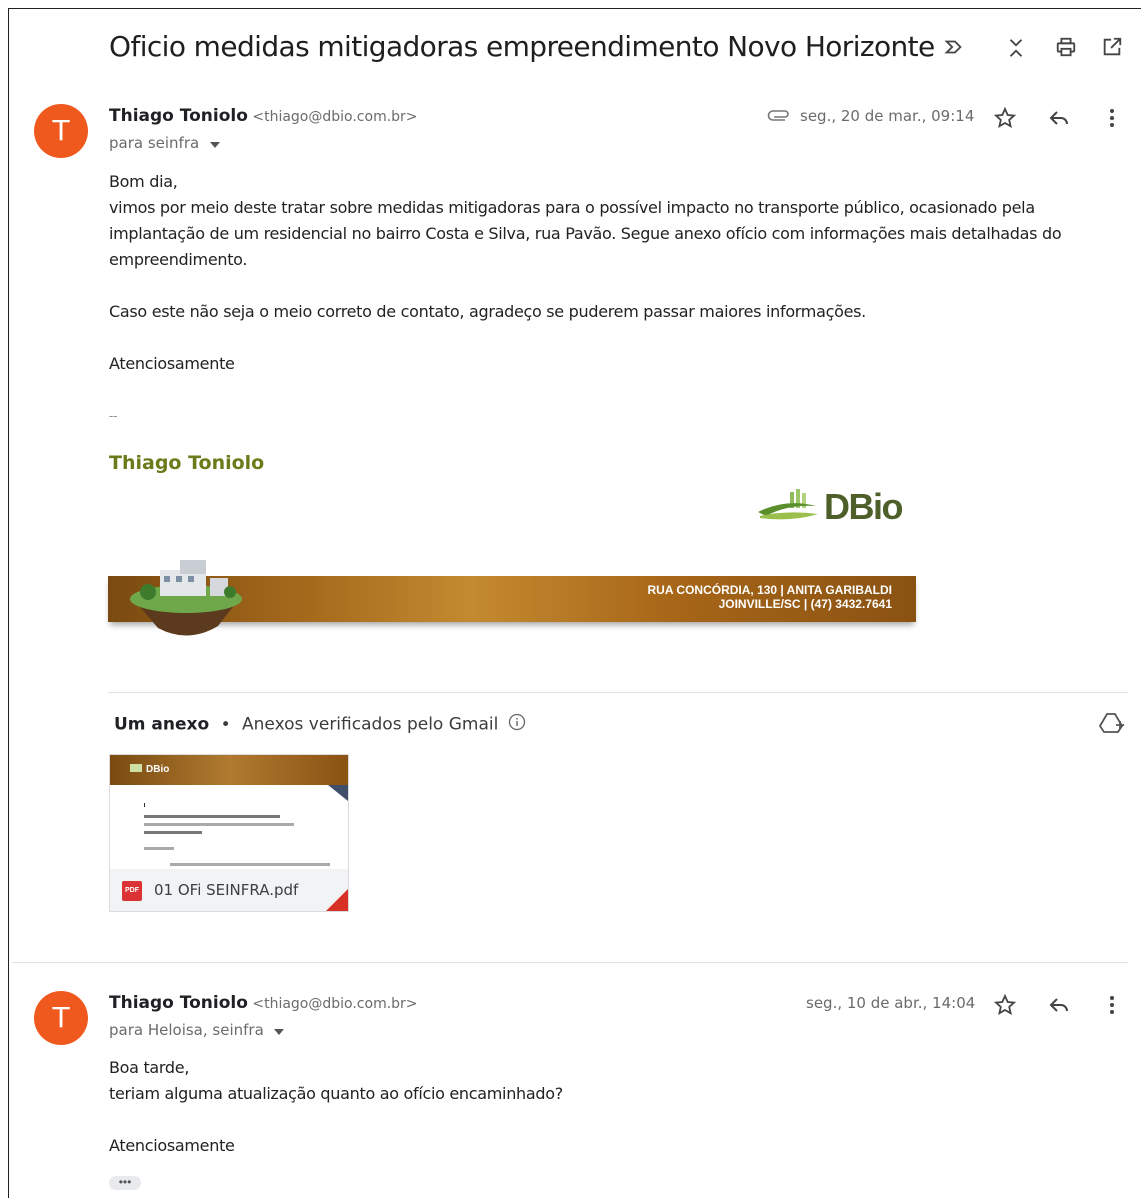 The image size is (1141, 1198). Describe the element at coordinates (132, 891) in the screenshot. I see `pdf-icon: PDF` at that location.